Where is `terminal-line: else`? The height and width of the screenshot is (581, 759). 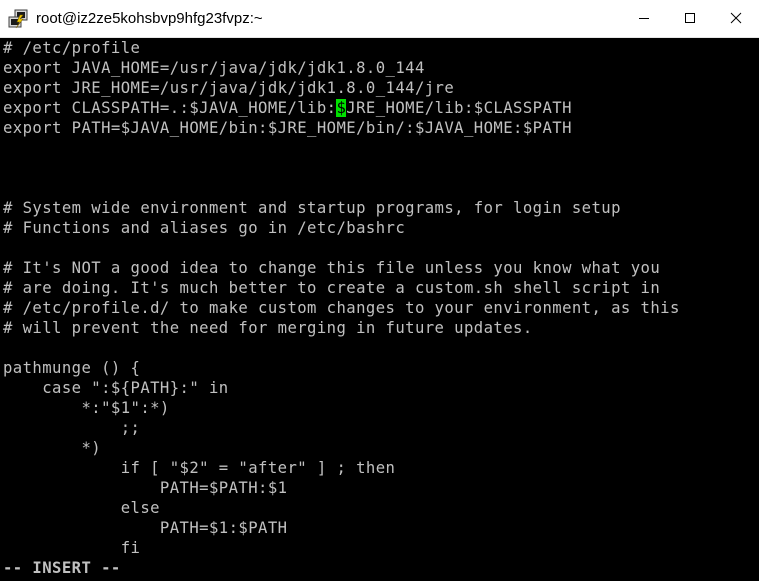
terminal-line: else is located at coordinates (81, 508).